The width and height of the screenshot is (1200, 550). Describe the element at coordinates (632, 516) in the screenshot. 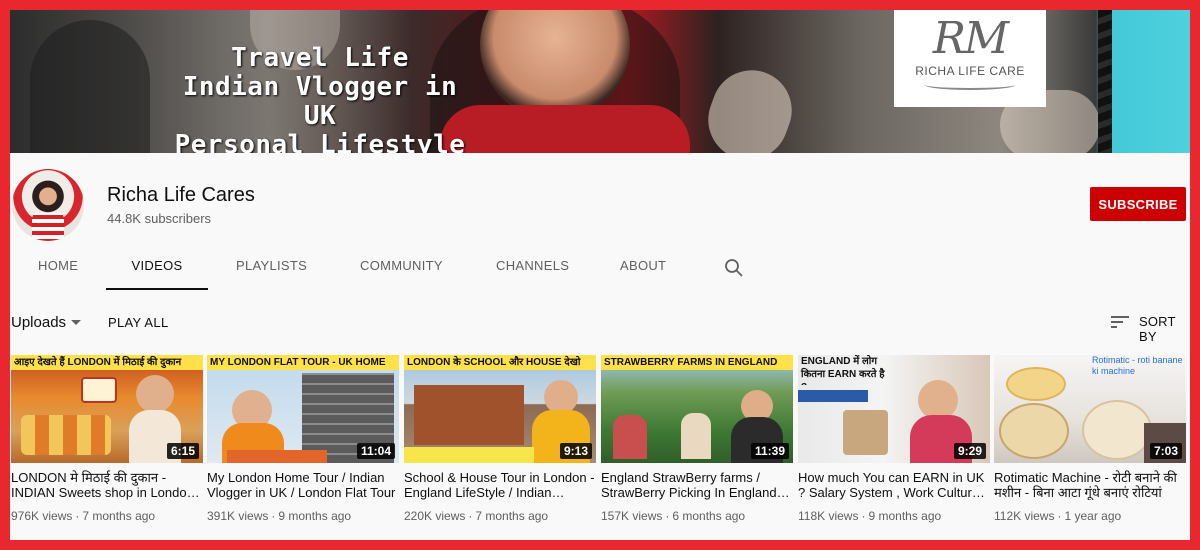

I see `view-count: 157K views` at that location.